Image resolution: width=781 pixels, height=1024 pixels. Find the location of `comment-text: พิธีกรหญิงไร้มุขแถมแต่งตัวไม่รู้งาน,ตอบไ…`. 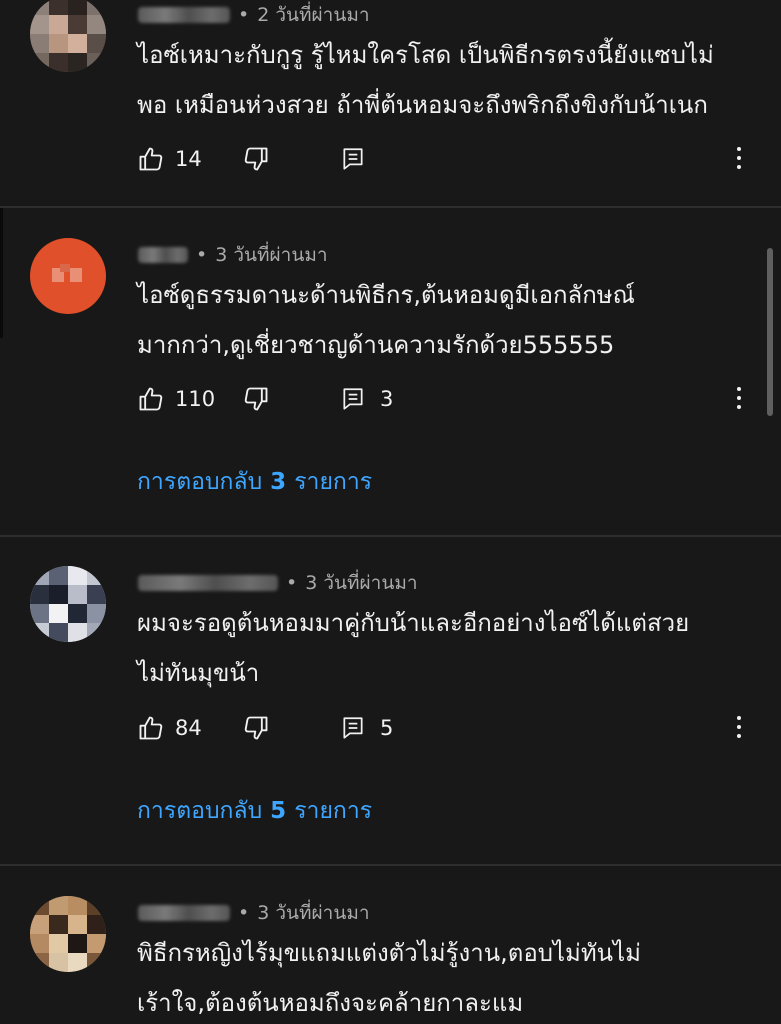

comment-text: พิธีกรหญิงไร้มุขแถมแต่งตัวไม่รู้งาน,ตอบไ… is located at coordinates (389, 978).